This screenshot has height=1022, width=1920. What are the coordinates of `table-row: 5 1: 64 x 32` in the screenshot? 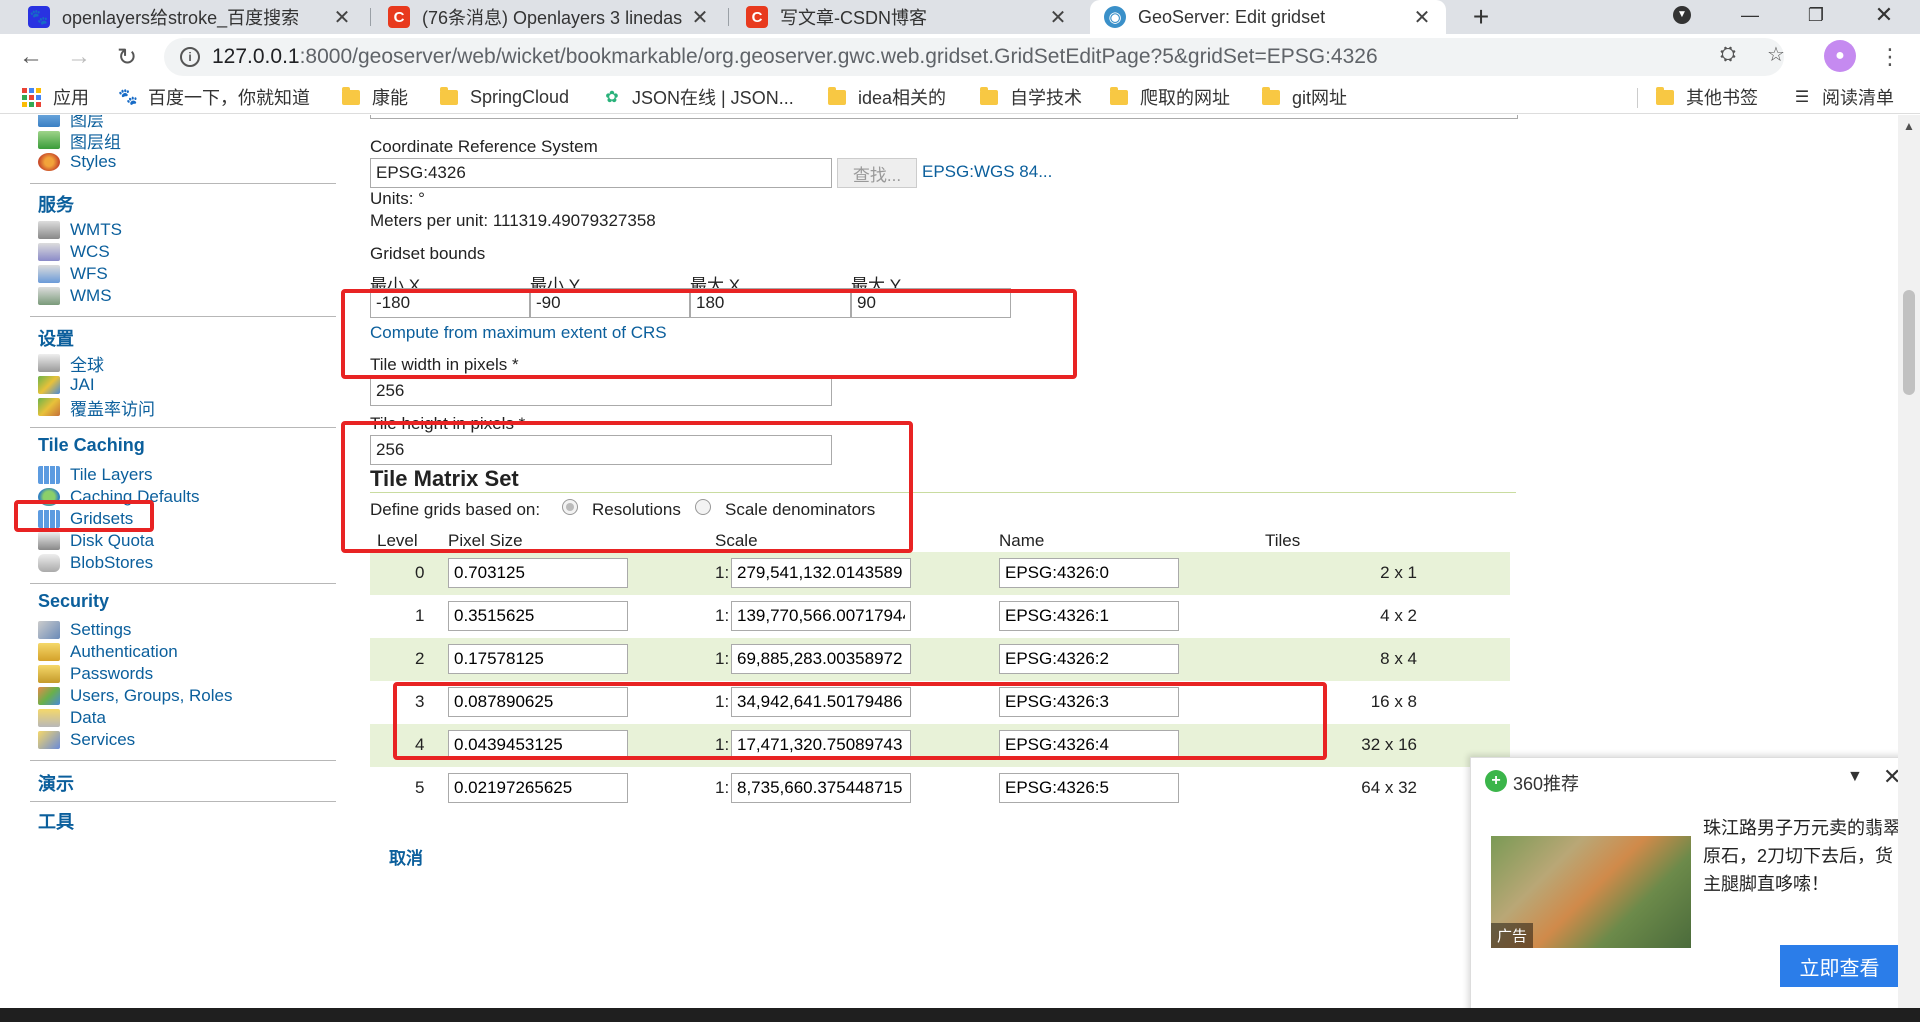 It's located at (940, 788).